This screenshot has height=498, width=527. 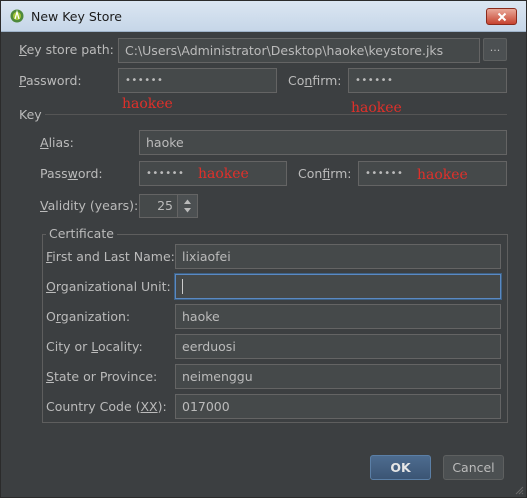 I want to click on key-group-divider, so click(x=276, y=114).